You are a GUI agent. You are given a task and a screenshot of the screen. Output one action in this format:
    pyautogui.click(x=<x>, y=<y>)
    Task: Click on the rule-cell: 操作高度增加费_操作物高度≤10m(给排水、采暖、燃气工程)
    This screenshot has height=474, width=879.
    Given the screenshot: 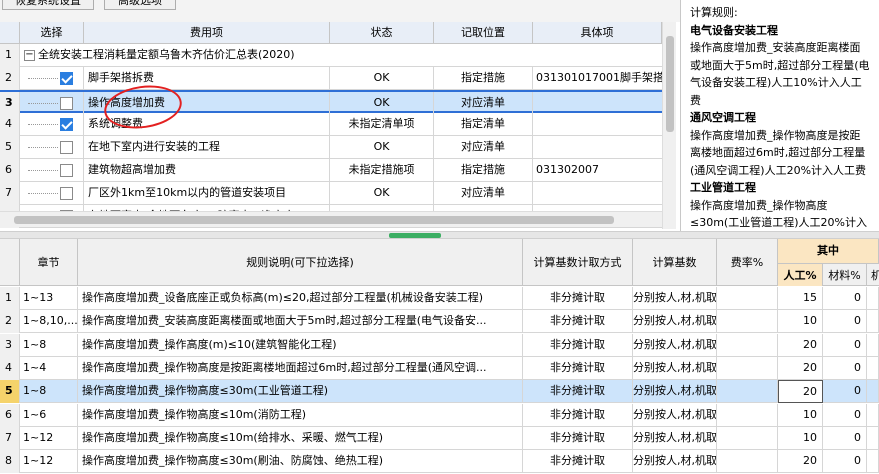 What is the action you would take?
    pyautogui.click(x=300, y=438)
    